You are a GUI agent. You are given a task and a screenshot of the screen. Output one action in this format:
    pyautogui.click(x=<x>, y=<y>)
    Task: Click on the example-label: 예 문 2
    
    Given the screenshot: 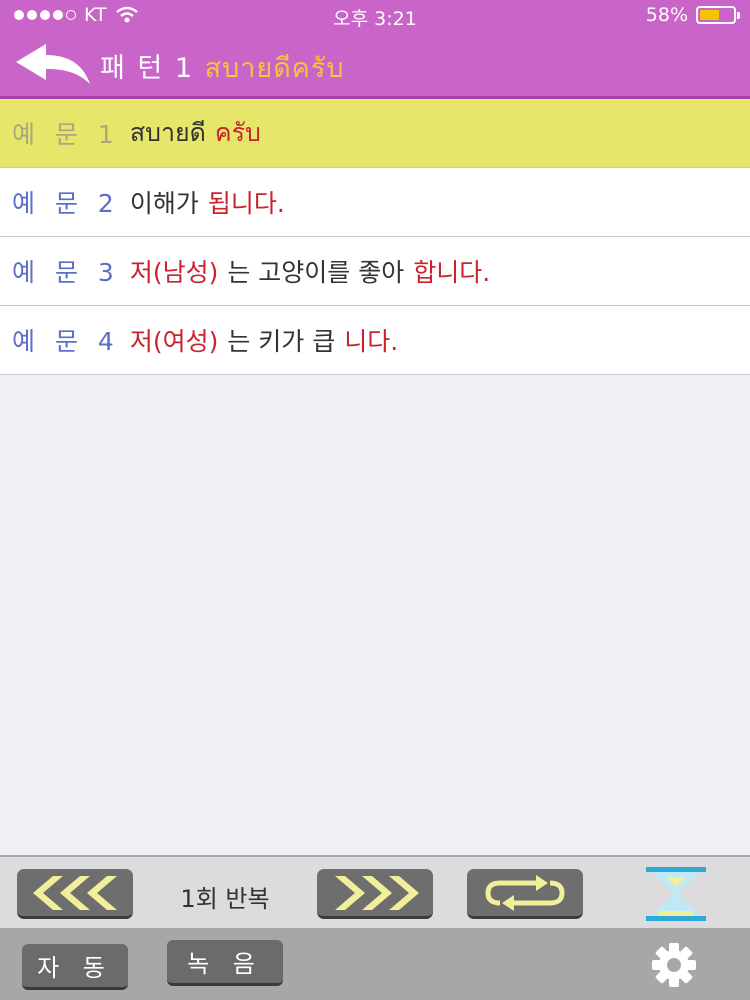 What is the action you would take?
    pyautogui.click(x=66, y=203)
    